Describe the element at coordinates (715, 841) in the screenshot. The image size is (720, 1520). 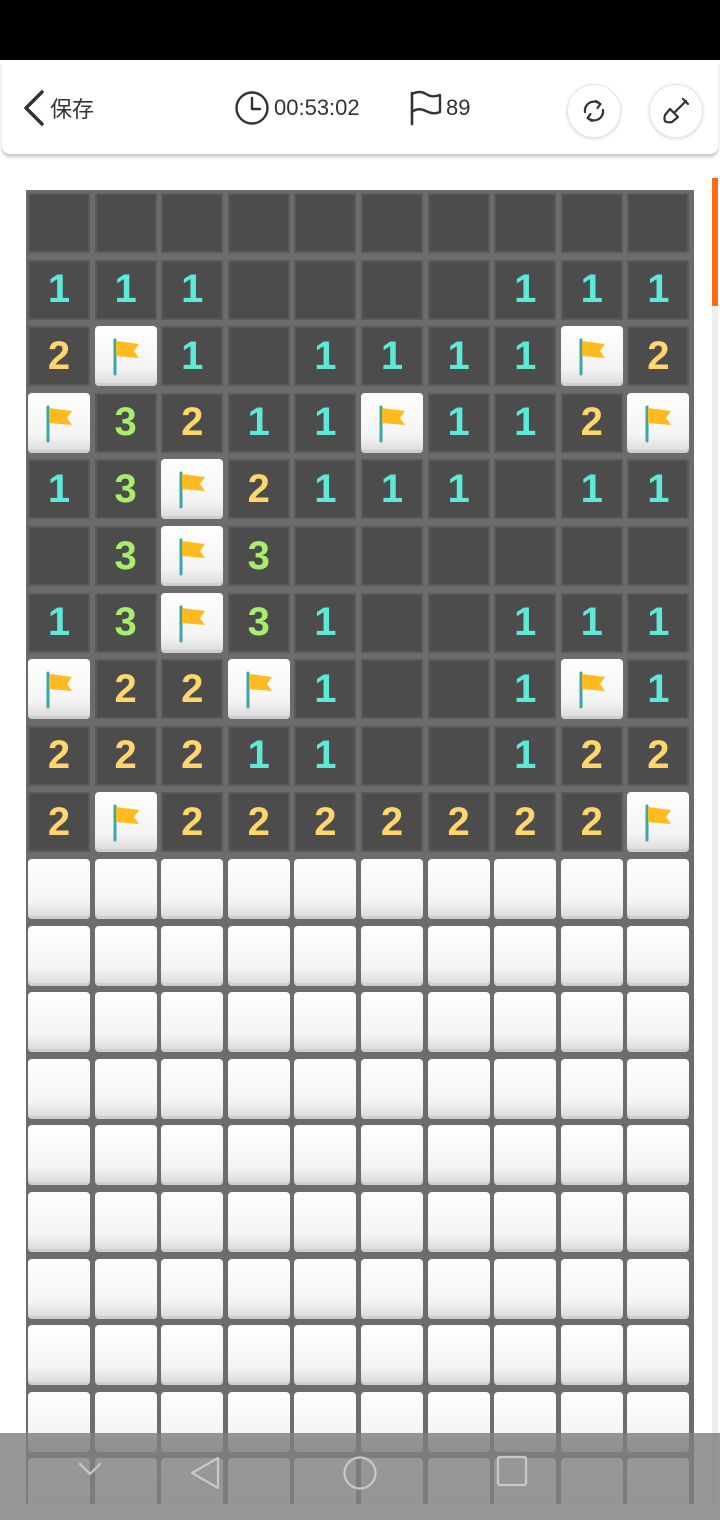
I see `scrollbar` at that location.